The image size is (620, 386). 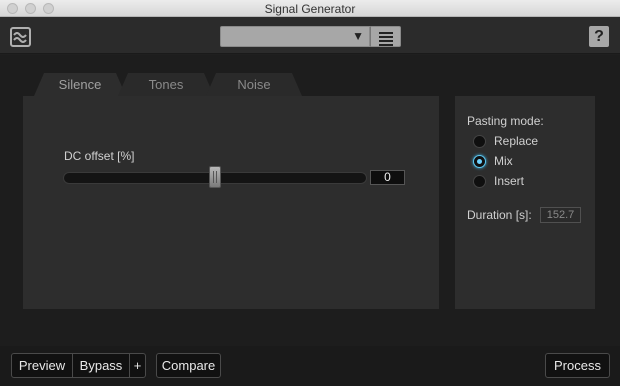 What do you see at coordinates (386, 40) in the screenshot?
I see `menu-list-icon` at bounding box center [386, 40].